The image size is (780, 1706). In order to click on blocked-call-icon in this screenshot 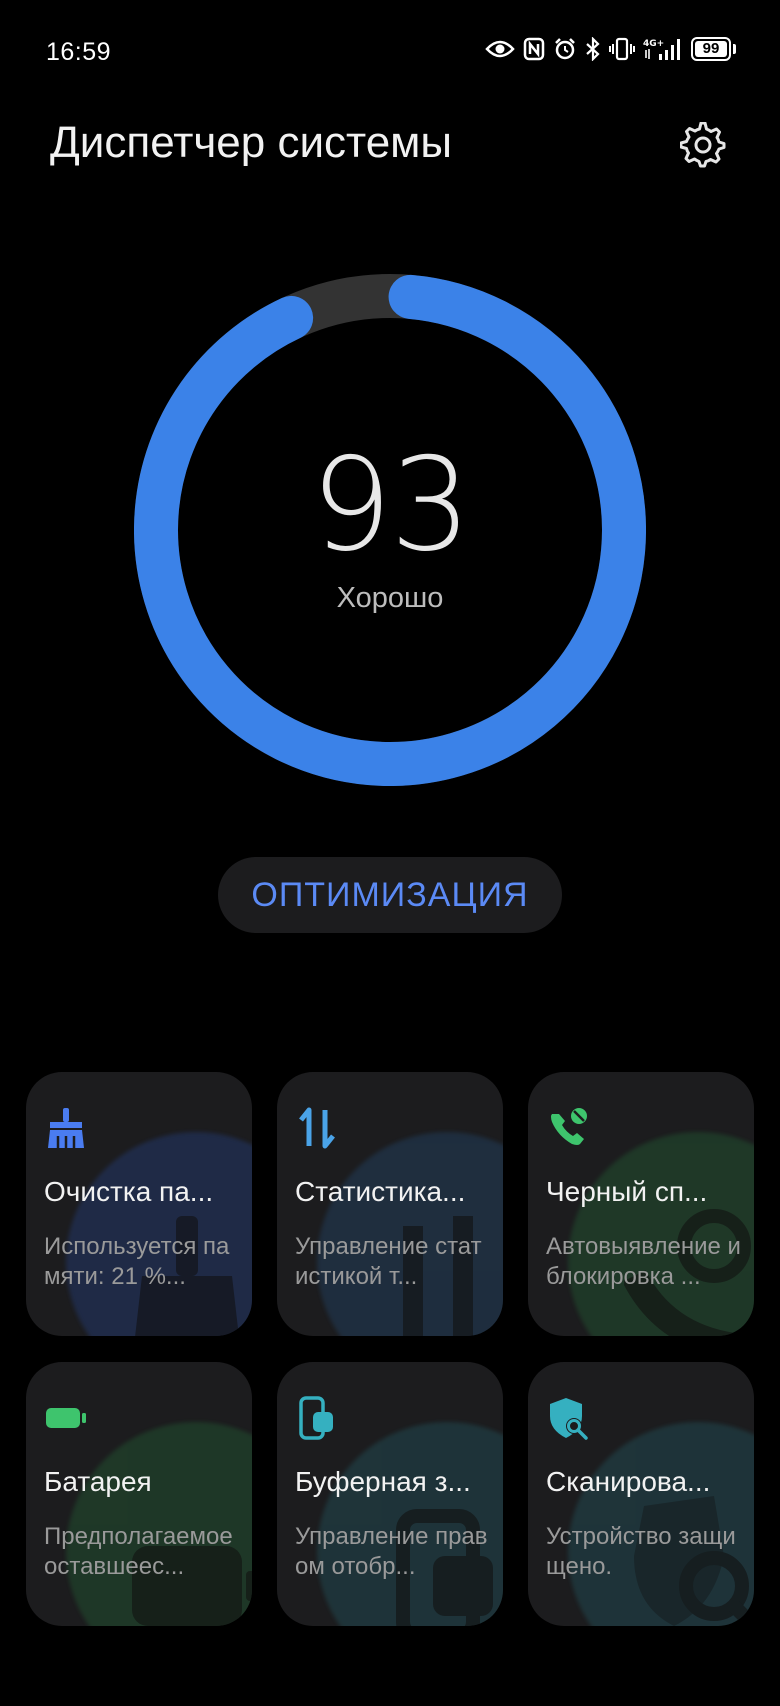, I will do `click(569, 1126)`.